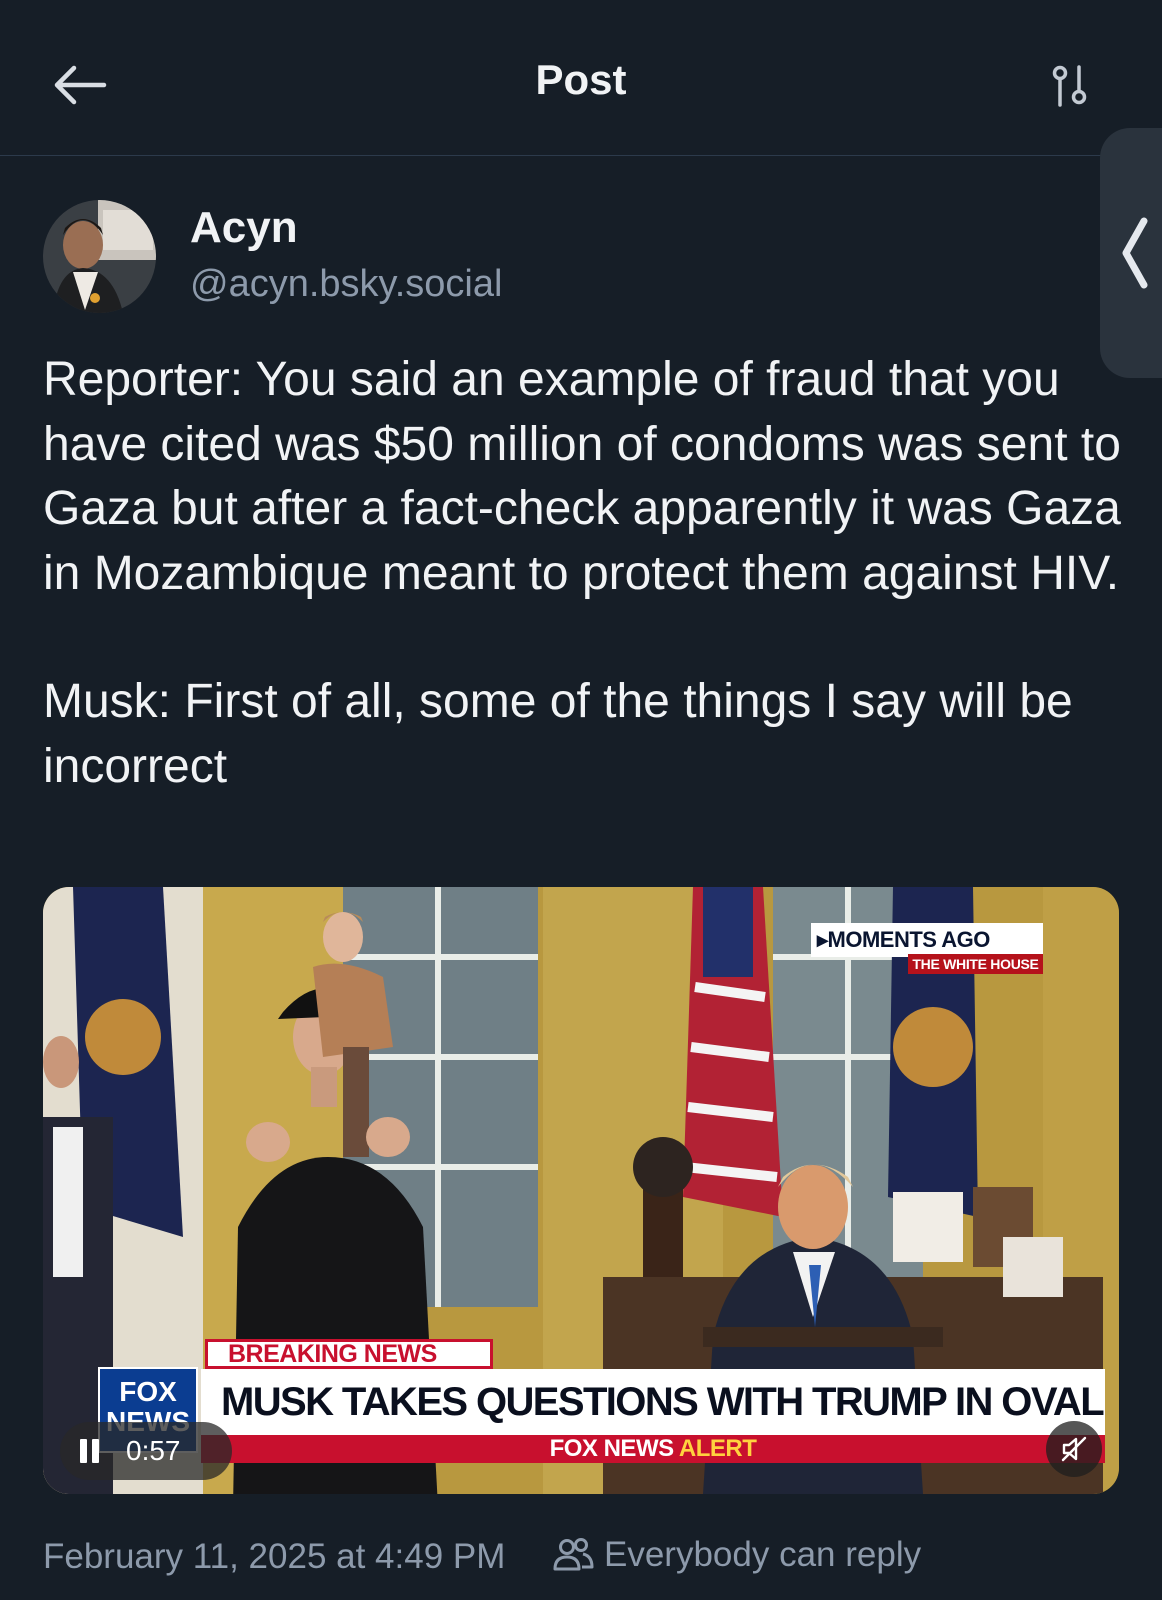 The image size is (1162, 1600). Describe the element at coordinates (346, 284) in the screenshot. I see `author-handle: @acyn.bsky.social` at that location.